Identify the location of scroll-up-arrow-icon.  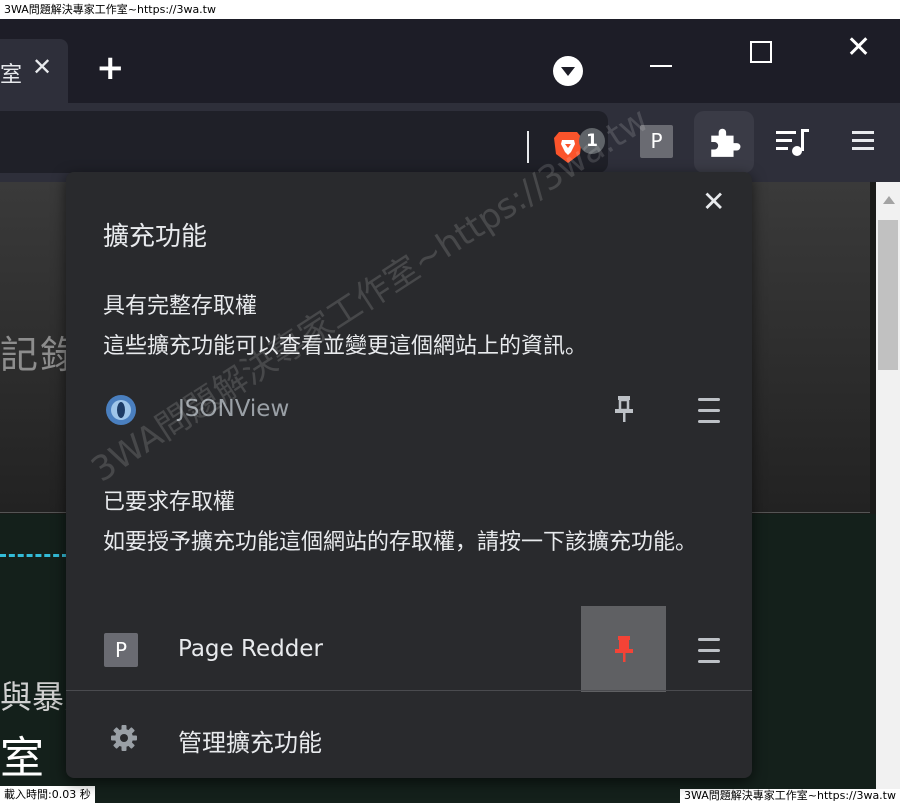
(889, 200).